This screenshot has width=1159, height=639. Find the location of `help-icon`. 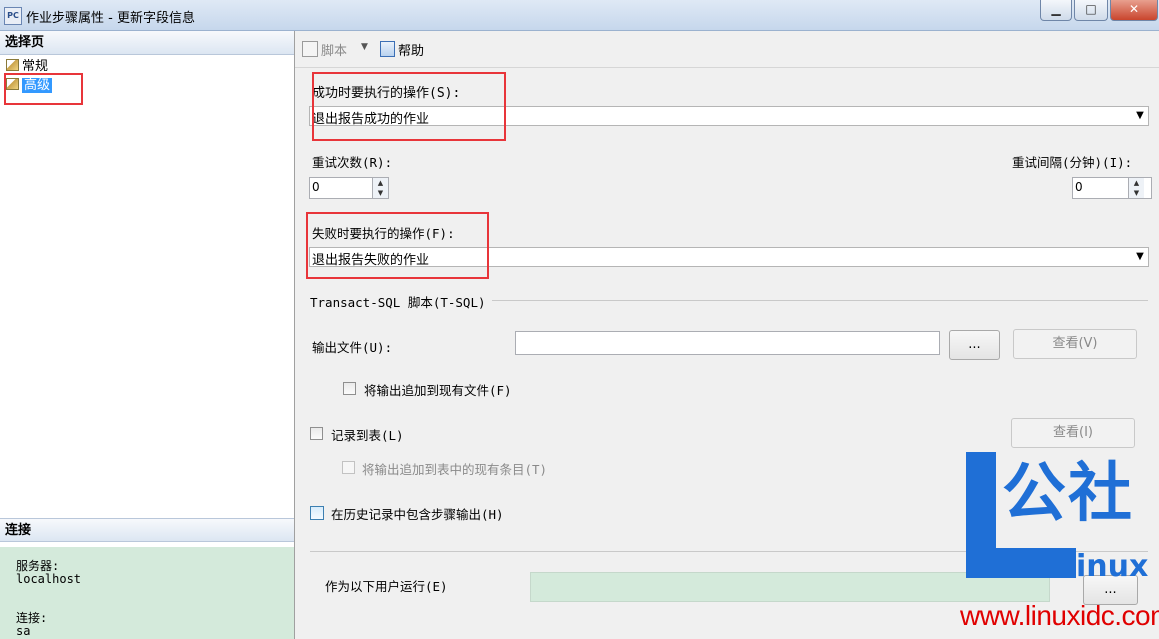

help-icon is located at coordinates (387, 49).